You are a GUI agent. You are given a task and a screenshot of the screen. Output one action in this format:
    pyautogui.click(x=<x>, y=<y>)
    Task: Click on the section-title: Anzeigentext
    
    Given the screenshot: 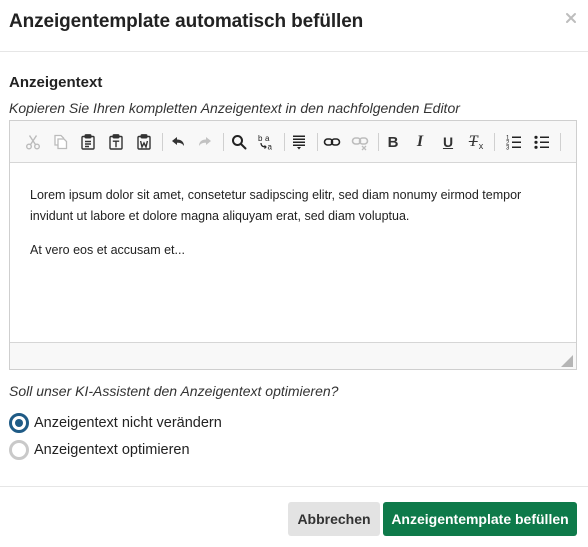 What is the action you would take?
    pyautogui.click(x=56, y=82)
    